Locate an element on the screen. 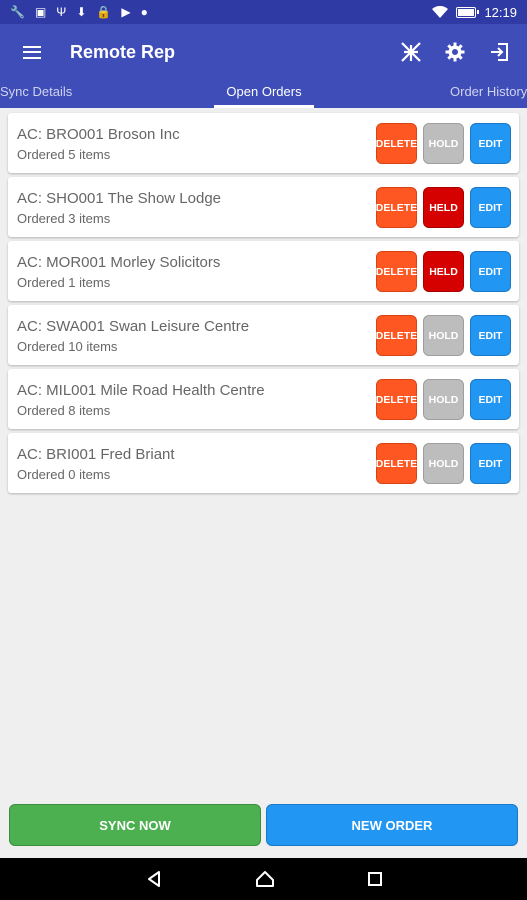 This screenshot has width=527, height=900. wrench-icon: 🔧 is located at coordinates (17, 12).